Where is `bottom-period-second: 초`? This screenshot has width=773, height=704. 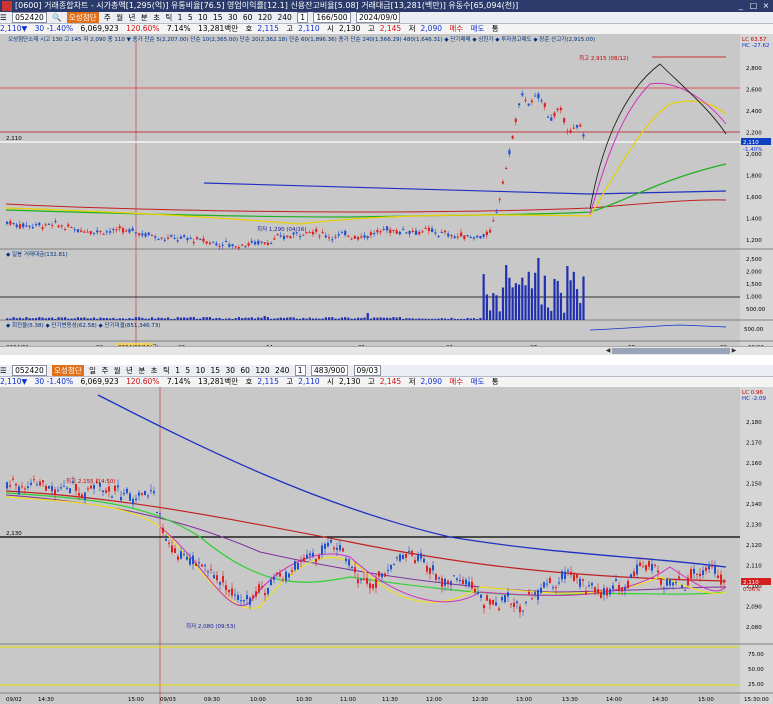
bottom-period-second: 초 is located at coordinates (154, 370).